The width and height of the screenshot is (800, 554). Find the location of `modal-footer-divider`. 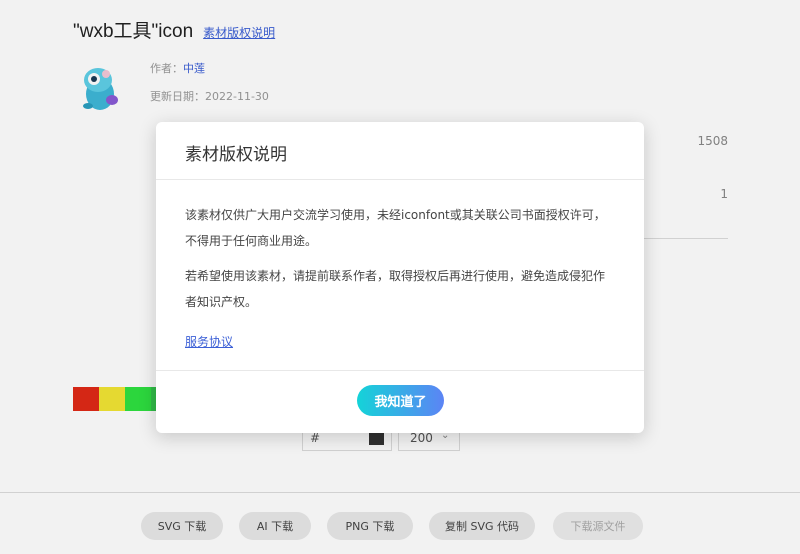

modal-footer-divider is located at coordinates (400, 370).